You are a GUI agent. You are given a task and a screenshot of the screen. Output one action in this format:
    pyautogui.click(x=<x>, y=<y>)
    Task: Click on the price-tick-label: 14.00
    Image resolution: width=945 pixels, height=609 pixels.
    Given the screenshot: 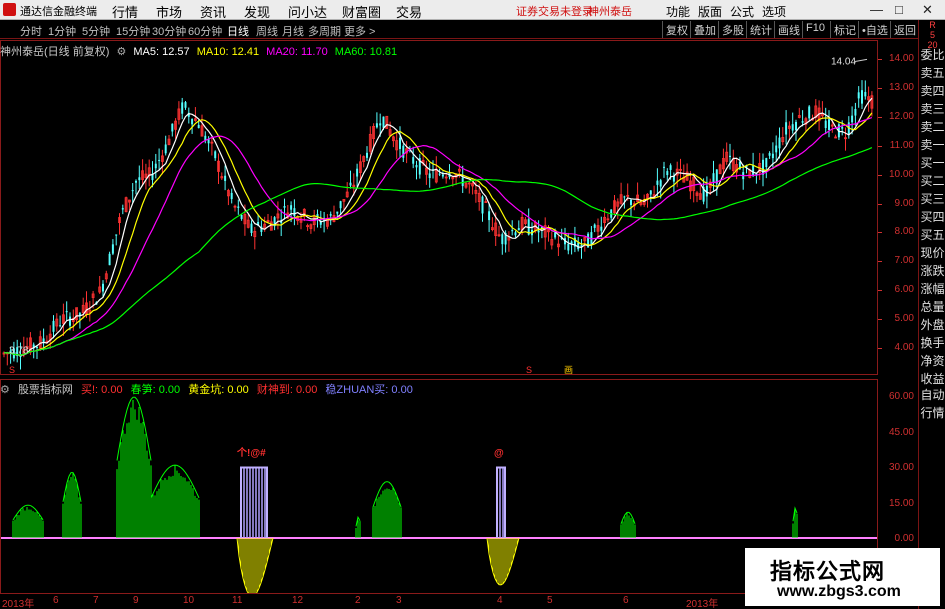 What is the action you would take?
    pyautogui.click(x=901, y=58)
    